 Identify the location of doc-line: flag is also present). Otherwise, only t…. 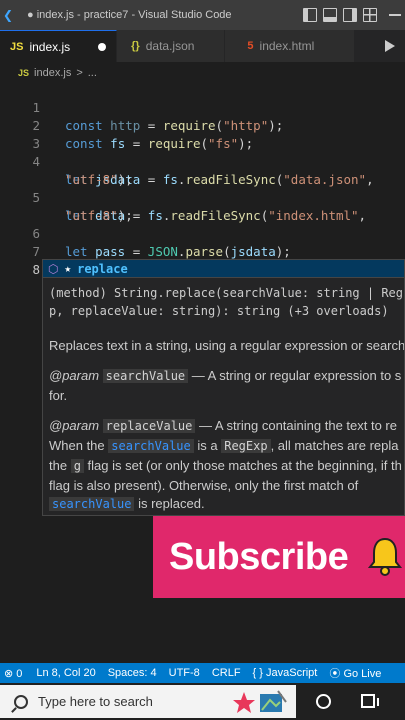
(204, 485).